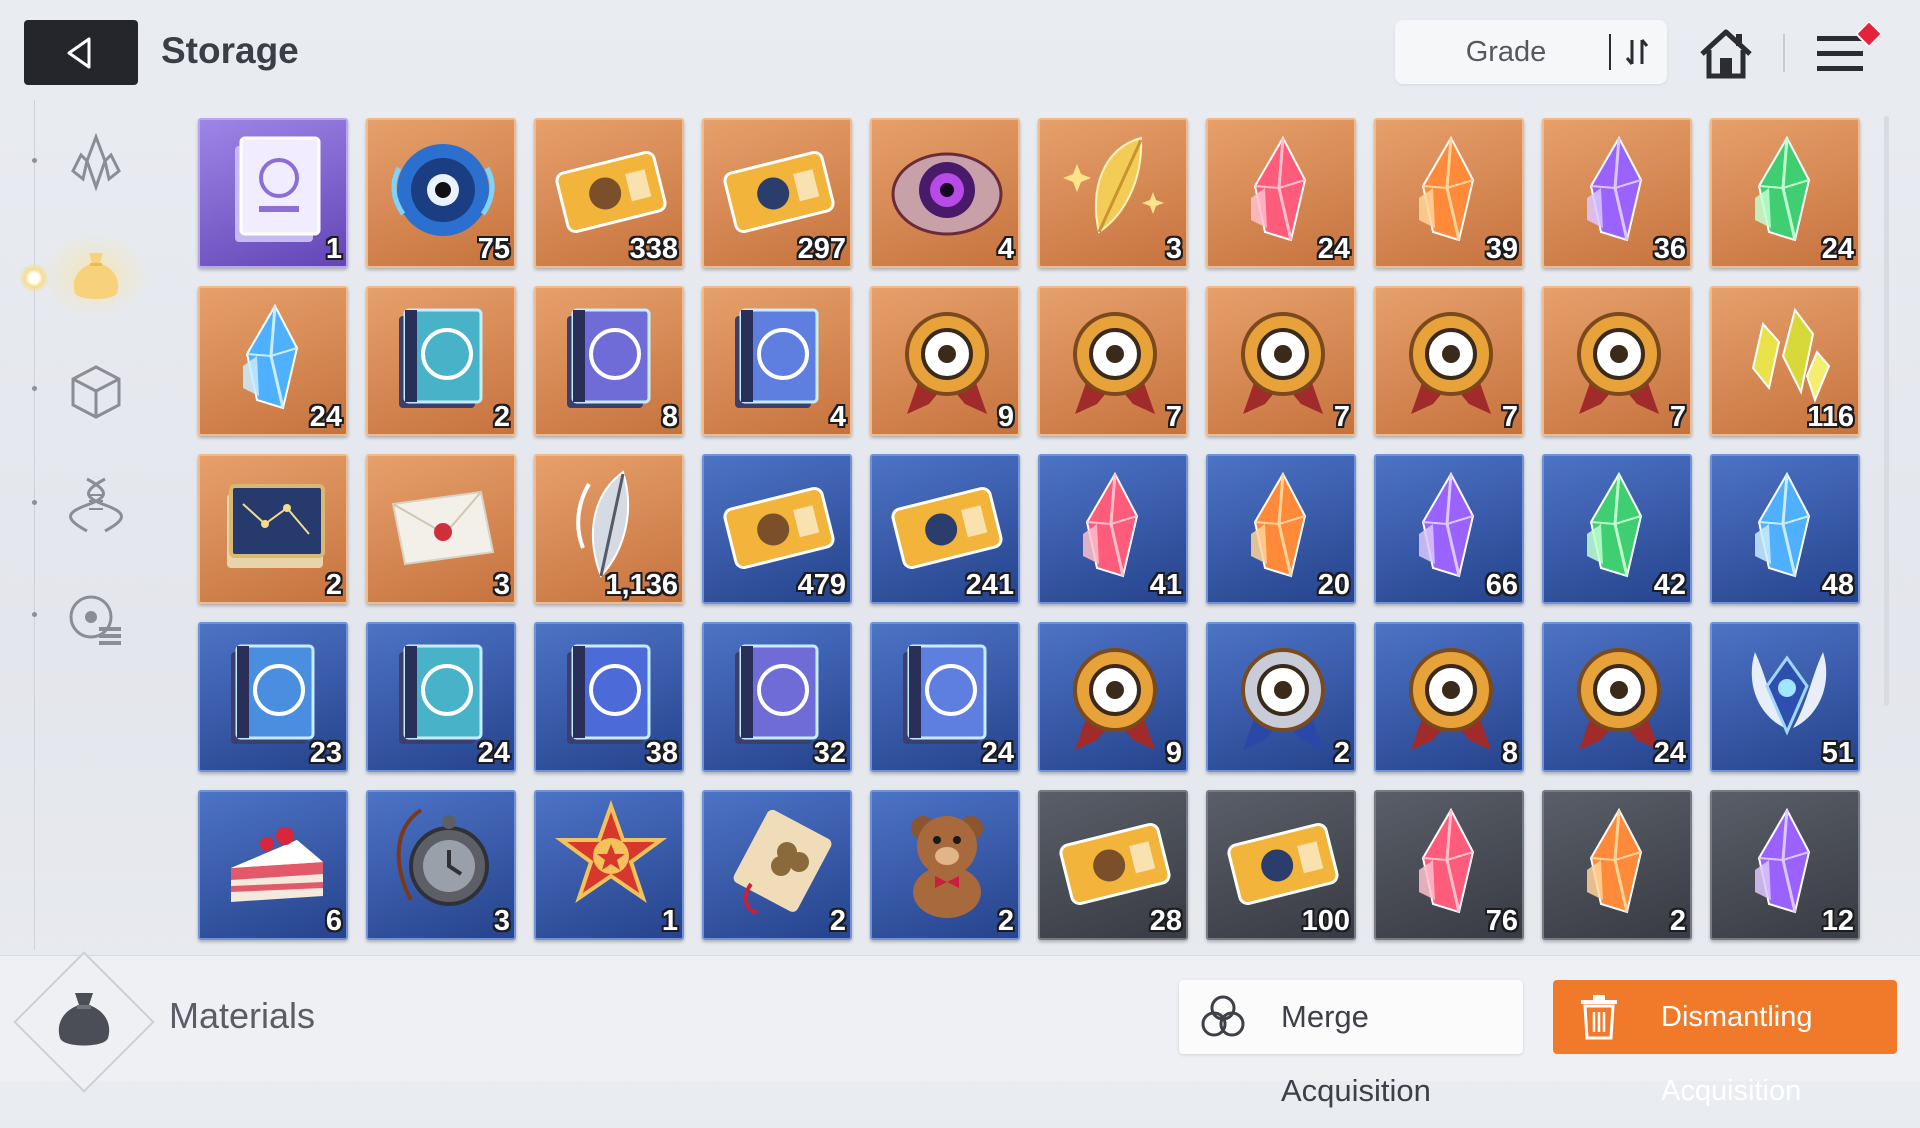 This screenshot has width=1920, height=1128. I want to click on dismantling-acquisition-button: Dismantling Acquisition, so click(1725, 1043).